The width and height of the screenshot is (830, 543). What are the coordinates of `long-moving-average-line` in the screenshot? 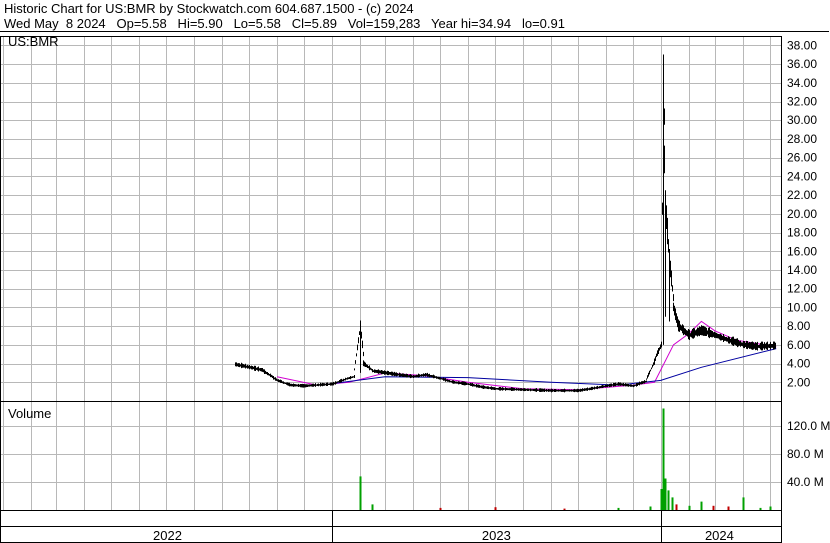 It's located at (549, 367).